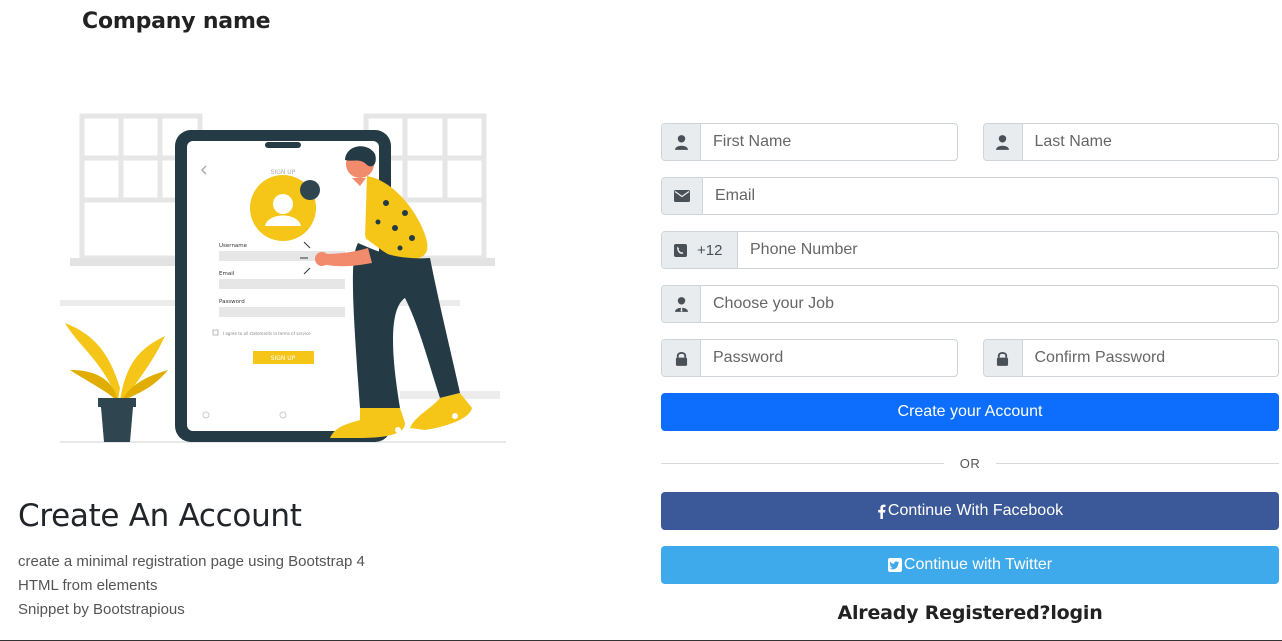  What do you see at coordinates (176, 21) in the screenshot?
I see `company-brand: Company name` at bounding box center [176, 21].